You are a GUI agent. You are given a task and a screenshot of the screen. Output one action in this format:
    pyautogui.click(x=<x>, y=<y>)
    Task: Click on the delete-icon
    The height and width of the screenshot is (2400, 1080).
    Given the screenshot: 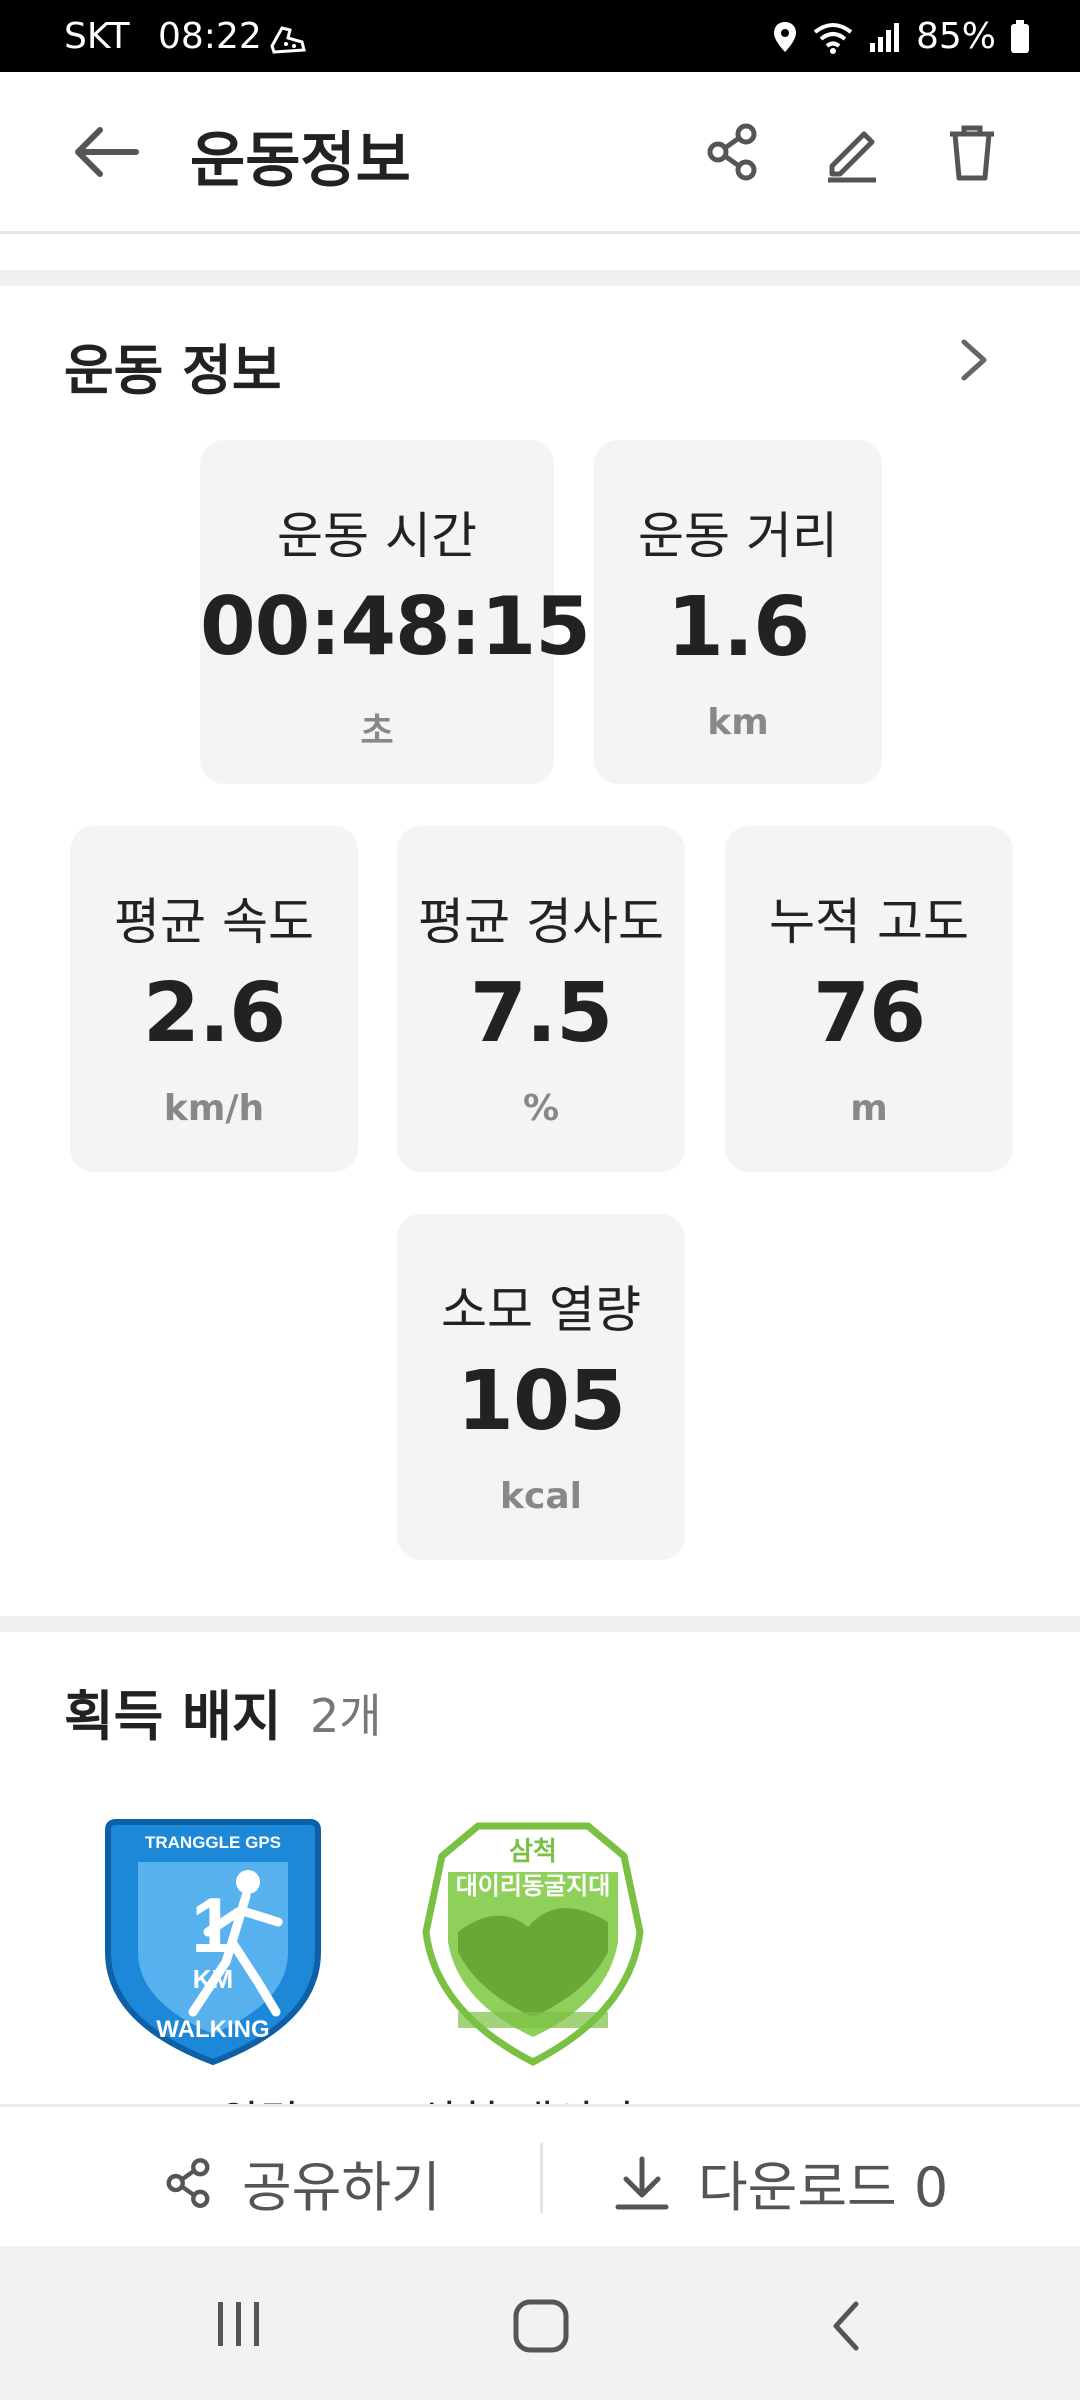 What is the action you would take?
    pyautogui.click(x=972, y=152)
    